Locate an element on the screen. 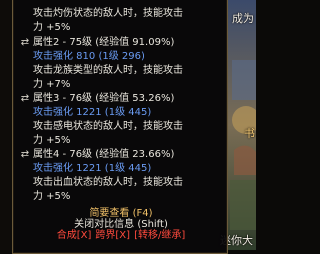 The width and height of the screenshot is (320, 254). scene-text-middle: 书 is located at coordinates (249, 133).